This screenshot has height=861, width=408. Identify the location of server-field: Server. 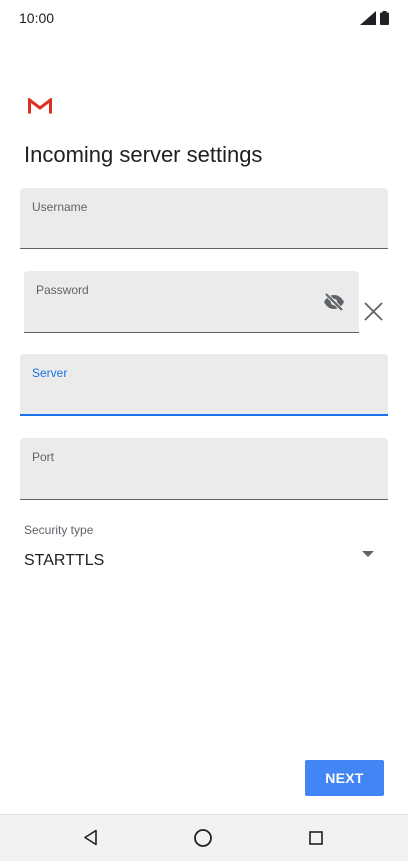
(204, 385).